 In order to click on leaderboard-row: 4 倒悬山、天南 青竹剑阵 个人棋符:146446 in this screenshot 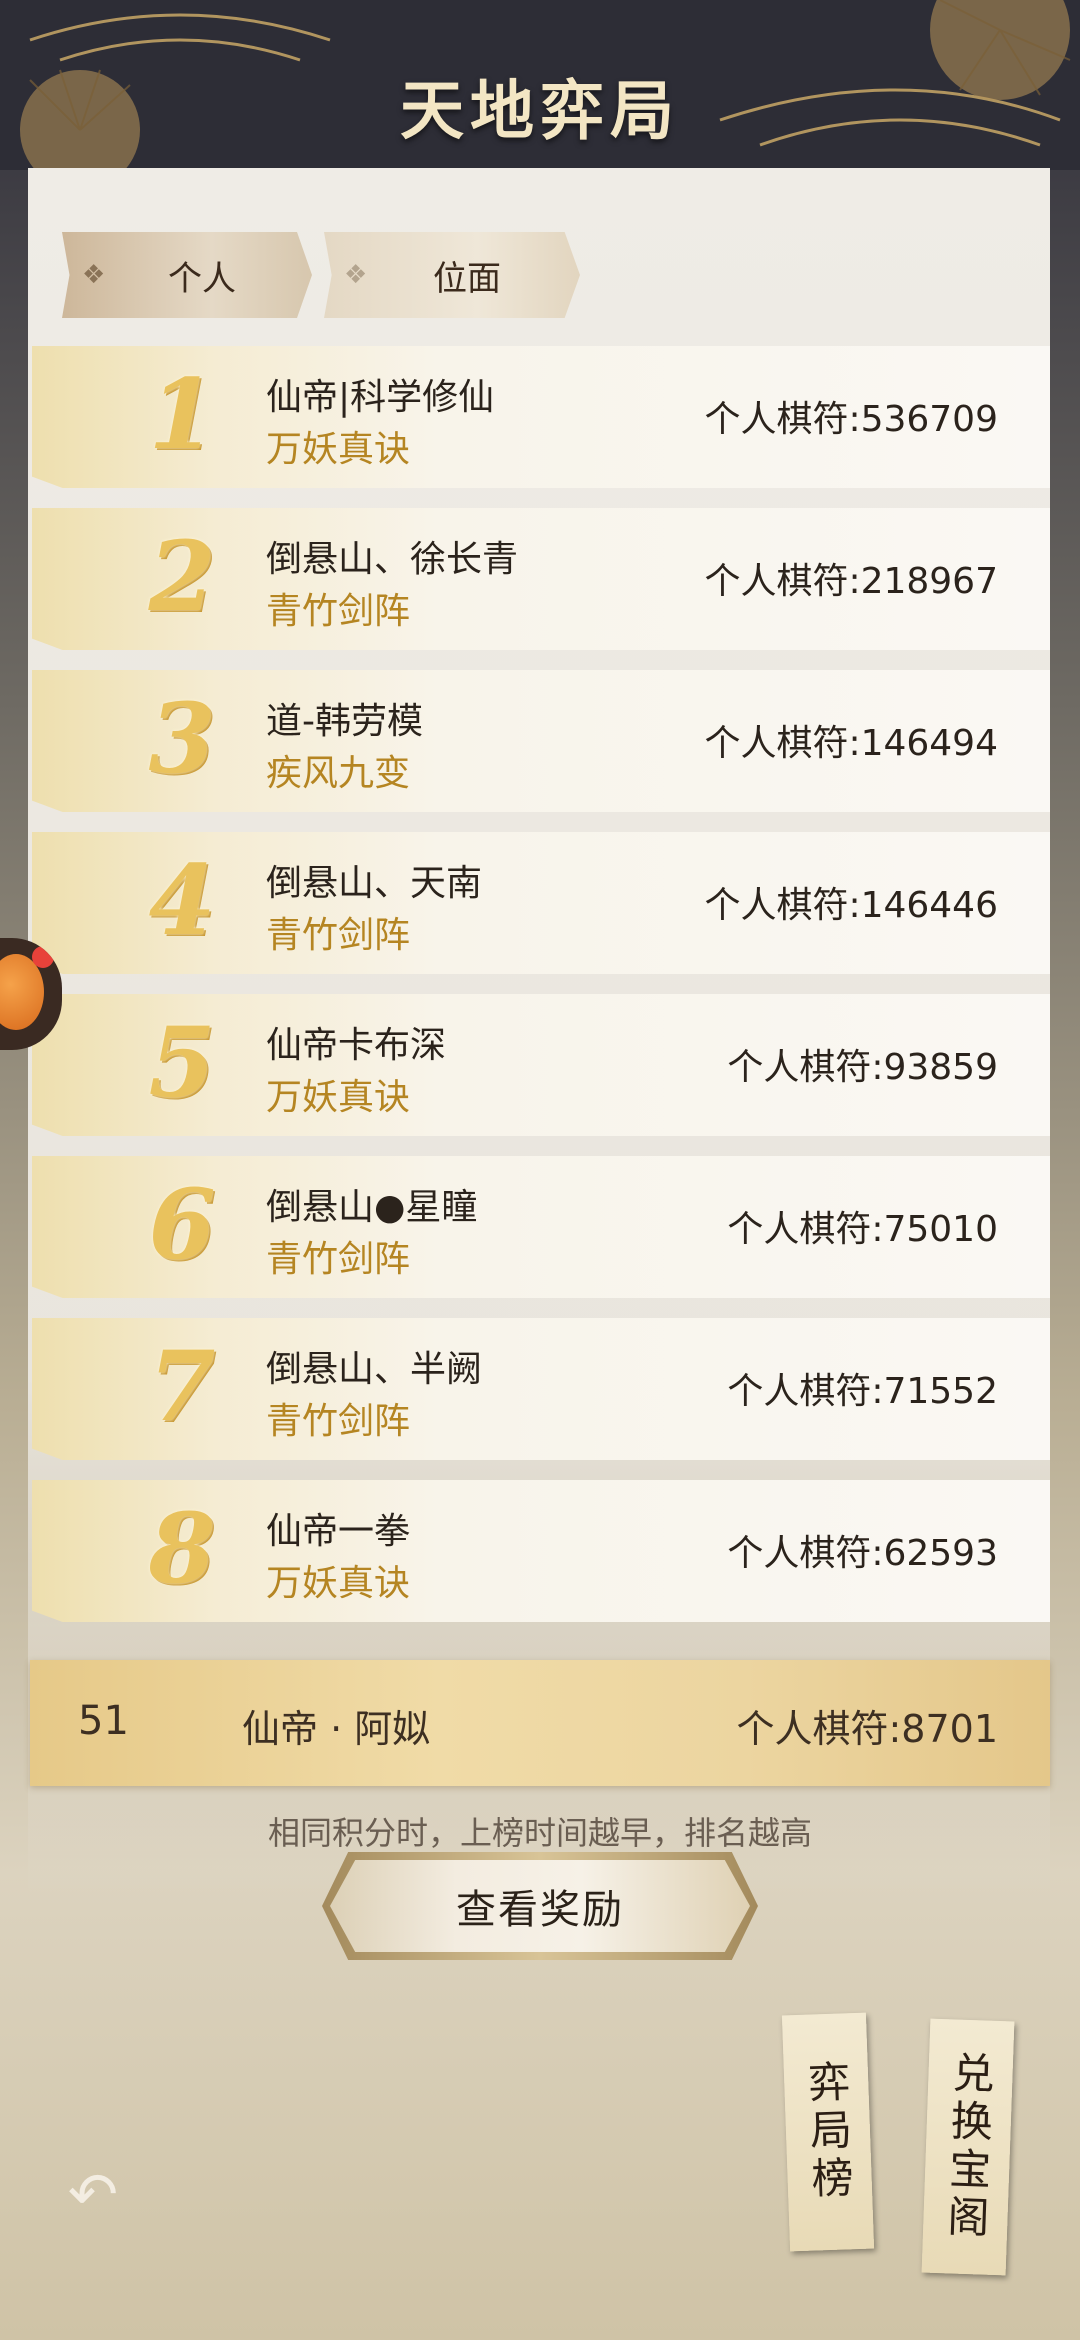, I will do `click(541, 903)`.